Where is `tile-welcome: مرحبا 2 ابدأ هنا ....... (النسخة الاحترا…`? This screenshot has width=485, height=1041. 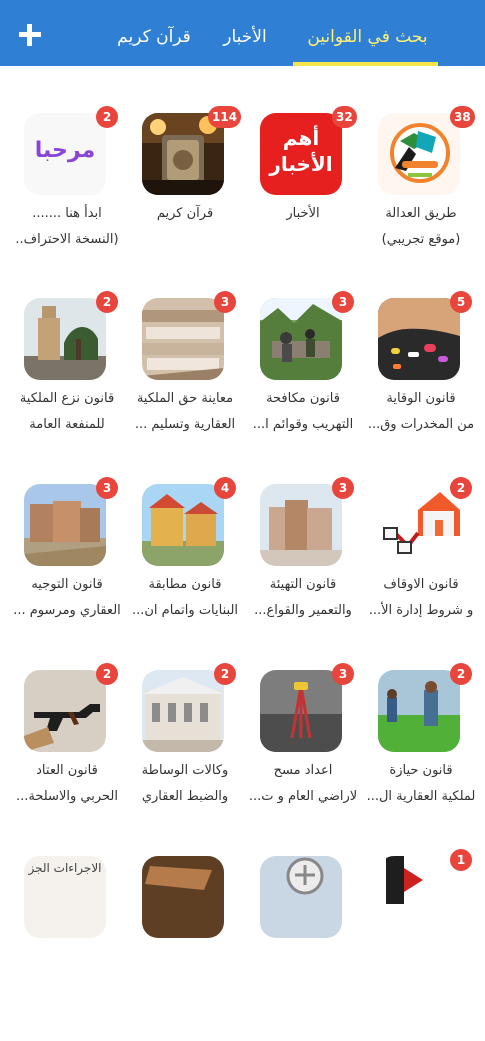
tile-welcome: مرحبا 2 ابدأ هنا ....... (النسخة الاحترا… is located at coordinates (67, 202).